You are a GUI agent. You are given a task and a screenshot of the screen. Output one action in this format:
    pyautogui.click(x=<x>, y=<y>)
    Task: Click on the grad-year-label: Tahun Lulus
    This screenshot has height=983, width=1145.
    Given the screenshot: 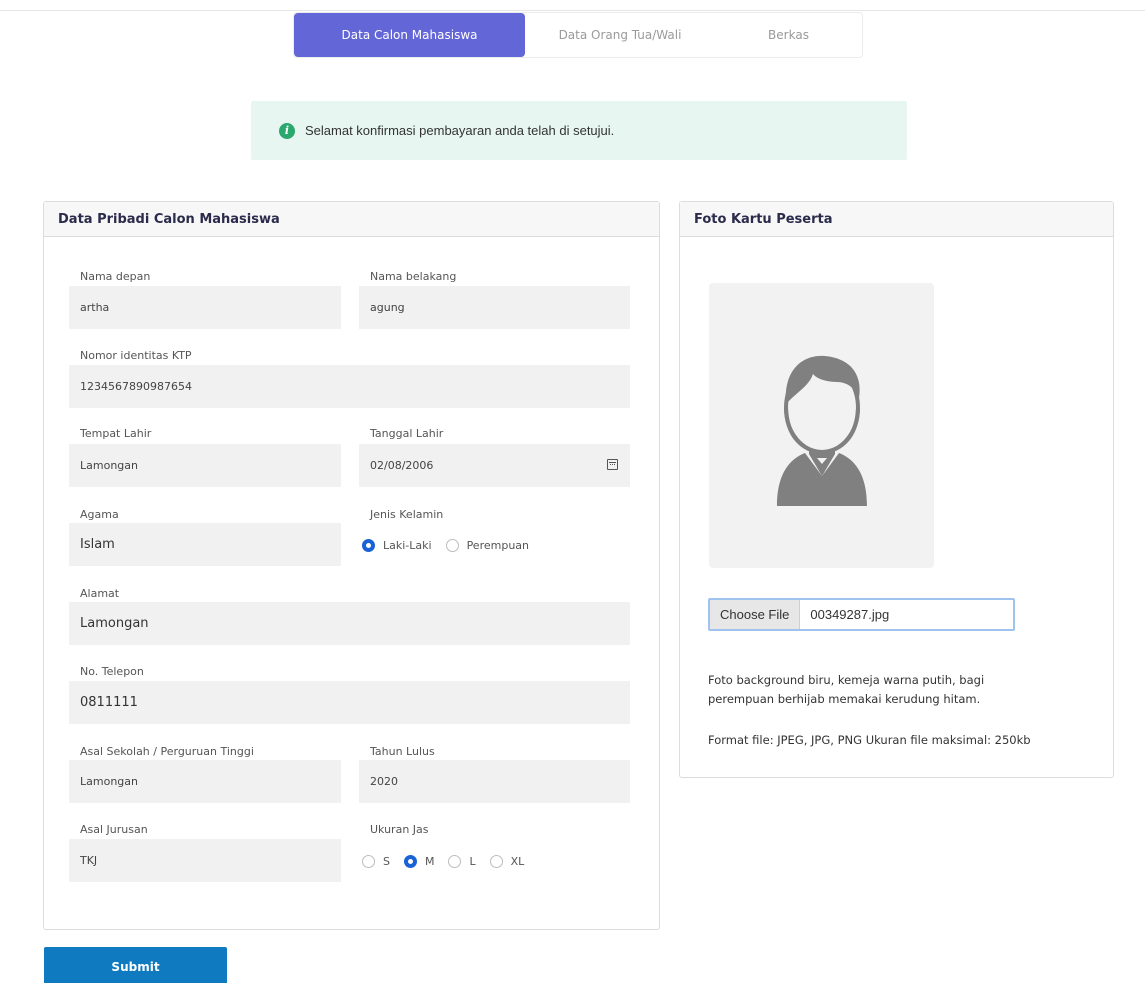 What is the action you would take?
    pyautogui.click(x=402, y=751)
    